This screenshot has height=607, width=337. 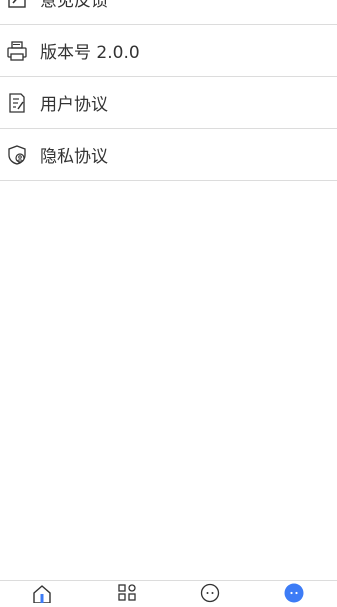 I want to click on menu-item-feedback: 意见反馈, so click(x=168, y=12).